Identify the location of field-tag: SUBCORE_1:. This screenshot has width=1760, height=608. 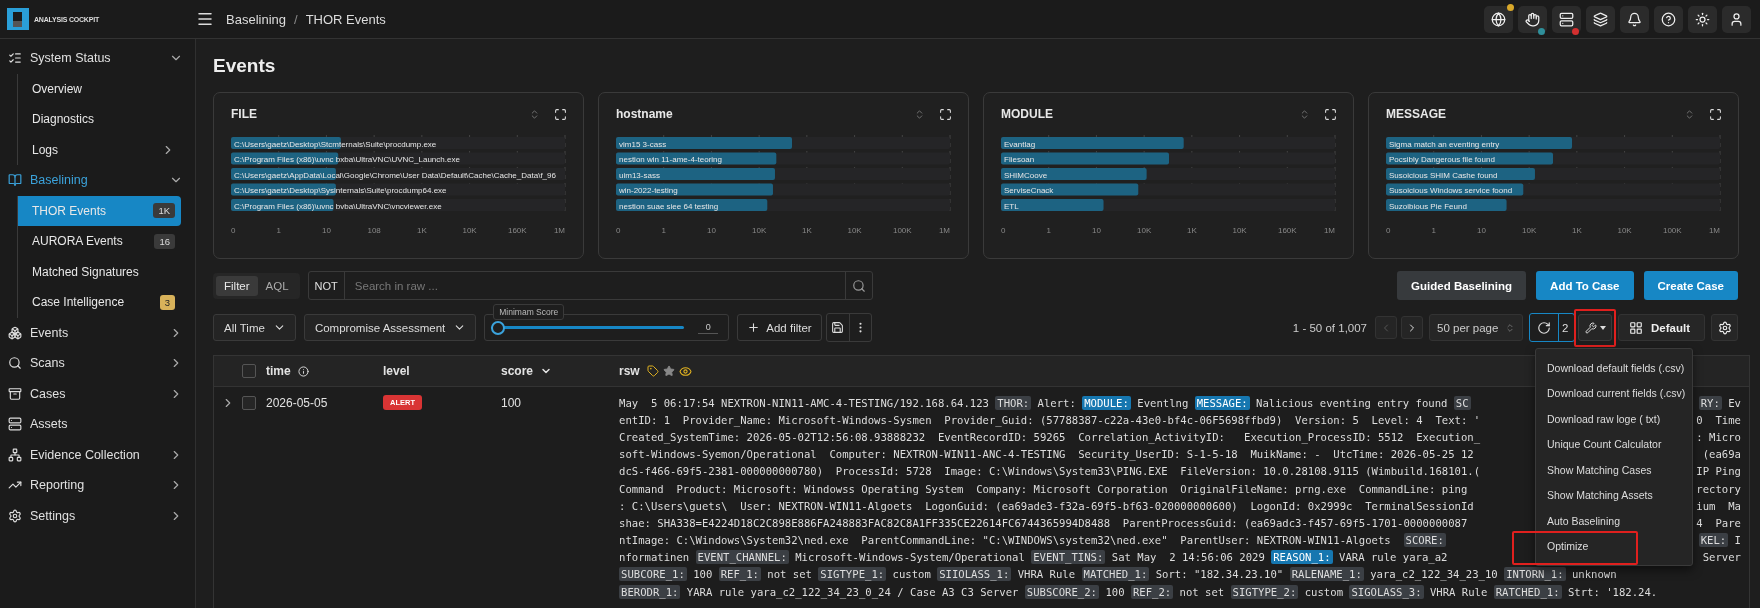
(653, 574).